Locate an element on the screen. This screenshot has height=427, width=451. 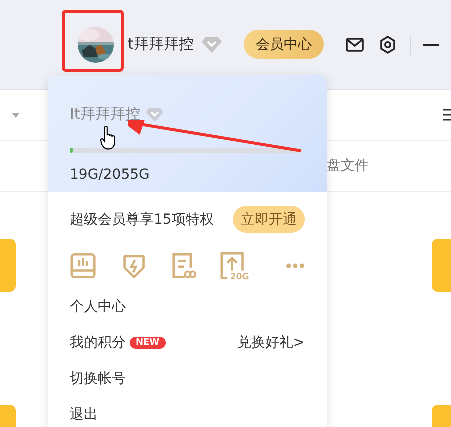
promo-text: 超级会员尊享15项特权 is located at coordinates (142, 219).